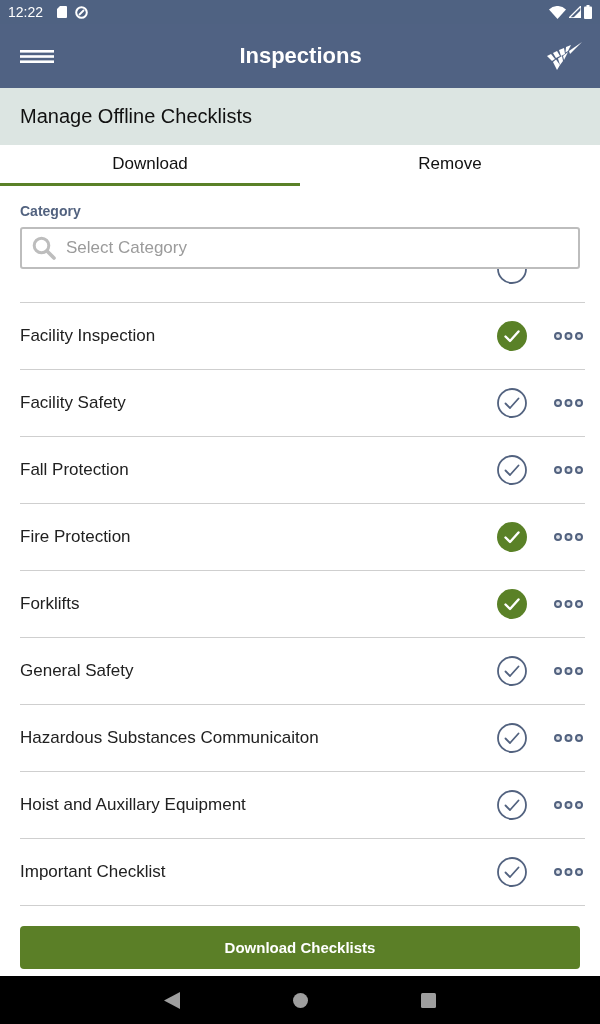  I want to click on page-heading: Manage Offline Checklists, so click(136, 116).